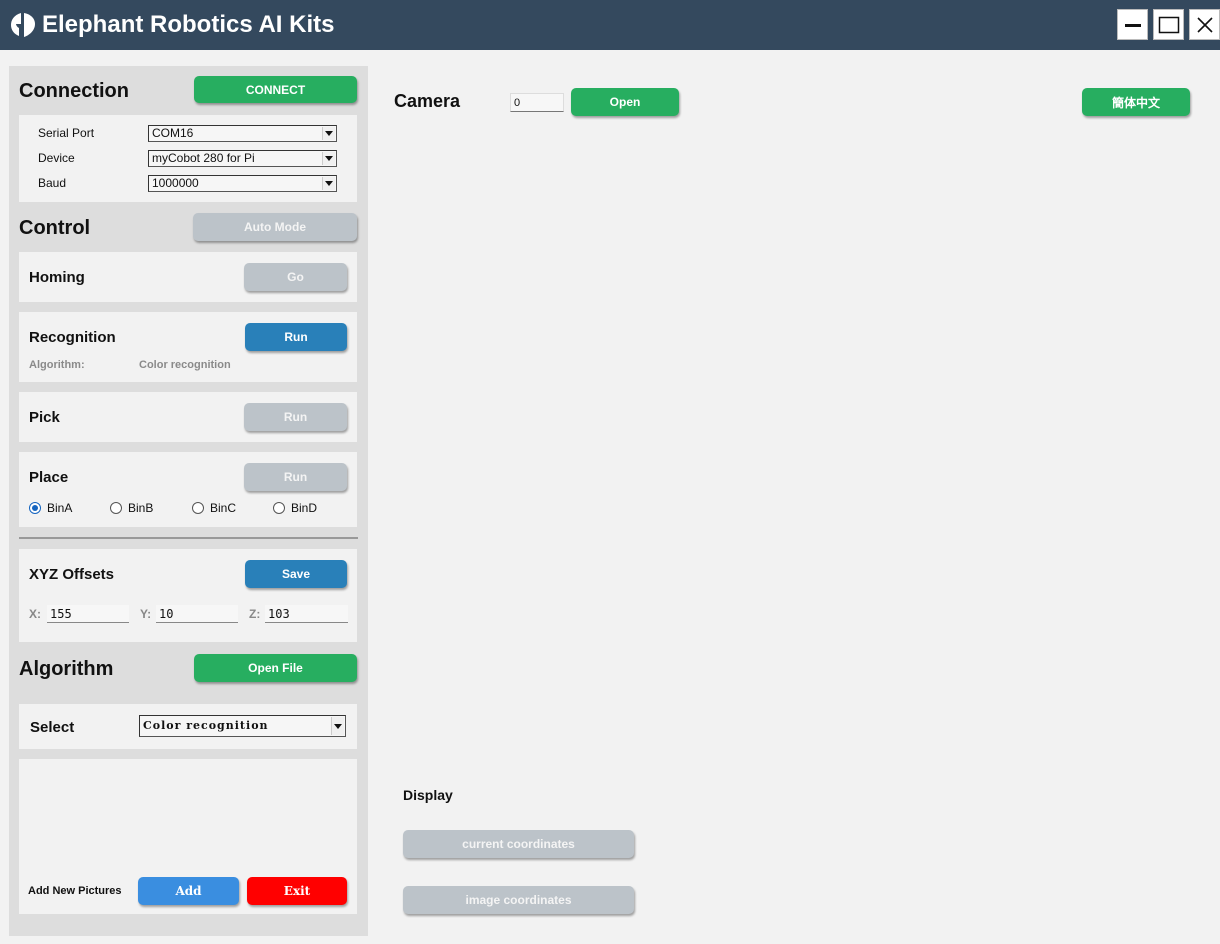 The width and height of the screenshot is (1220, 944). What do you see at coordinates (427, 101) in the screenshot?
I see `camera-title: Camera` at bounding box center [427, 101].